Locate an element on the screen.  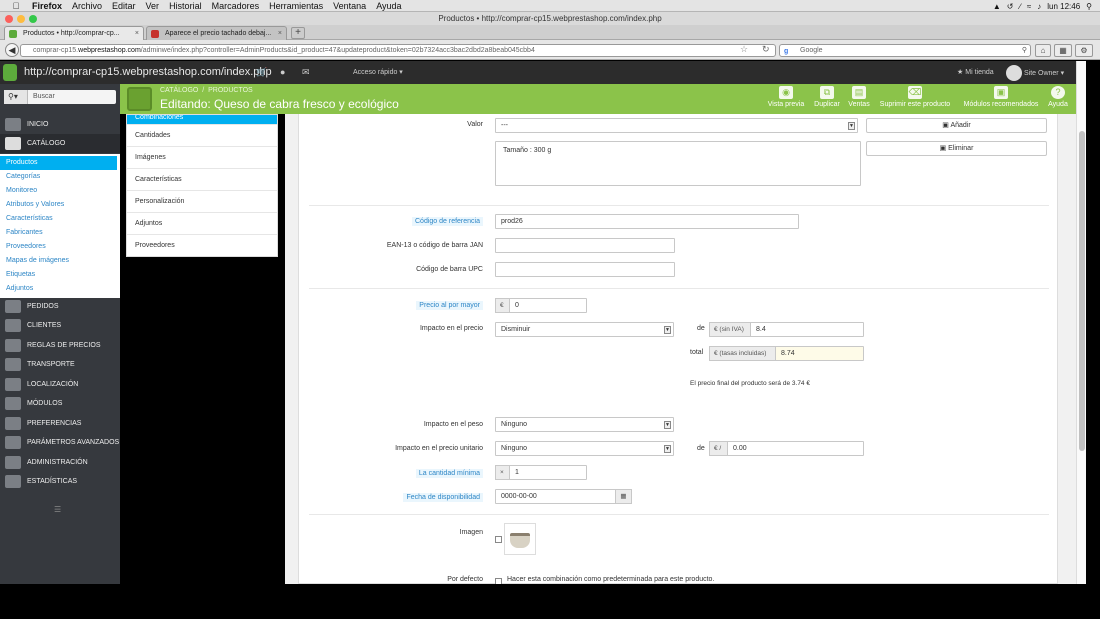
browser-tab-aparece: Aparece el precio tachado debaj... × is located at coordinates (216, 33).